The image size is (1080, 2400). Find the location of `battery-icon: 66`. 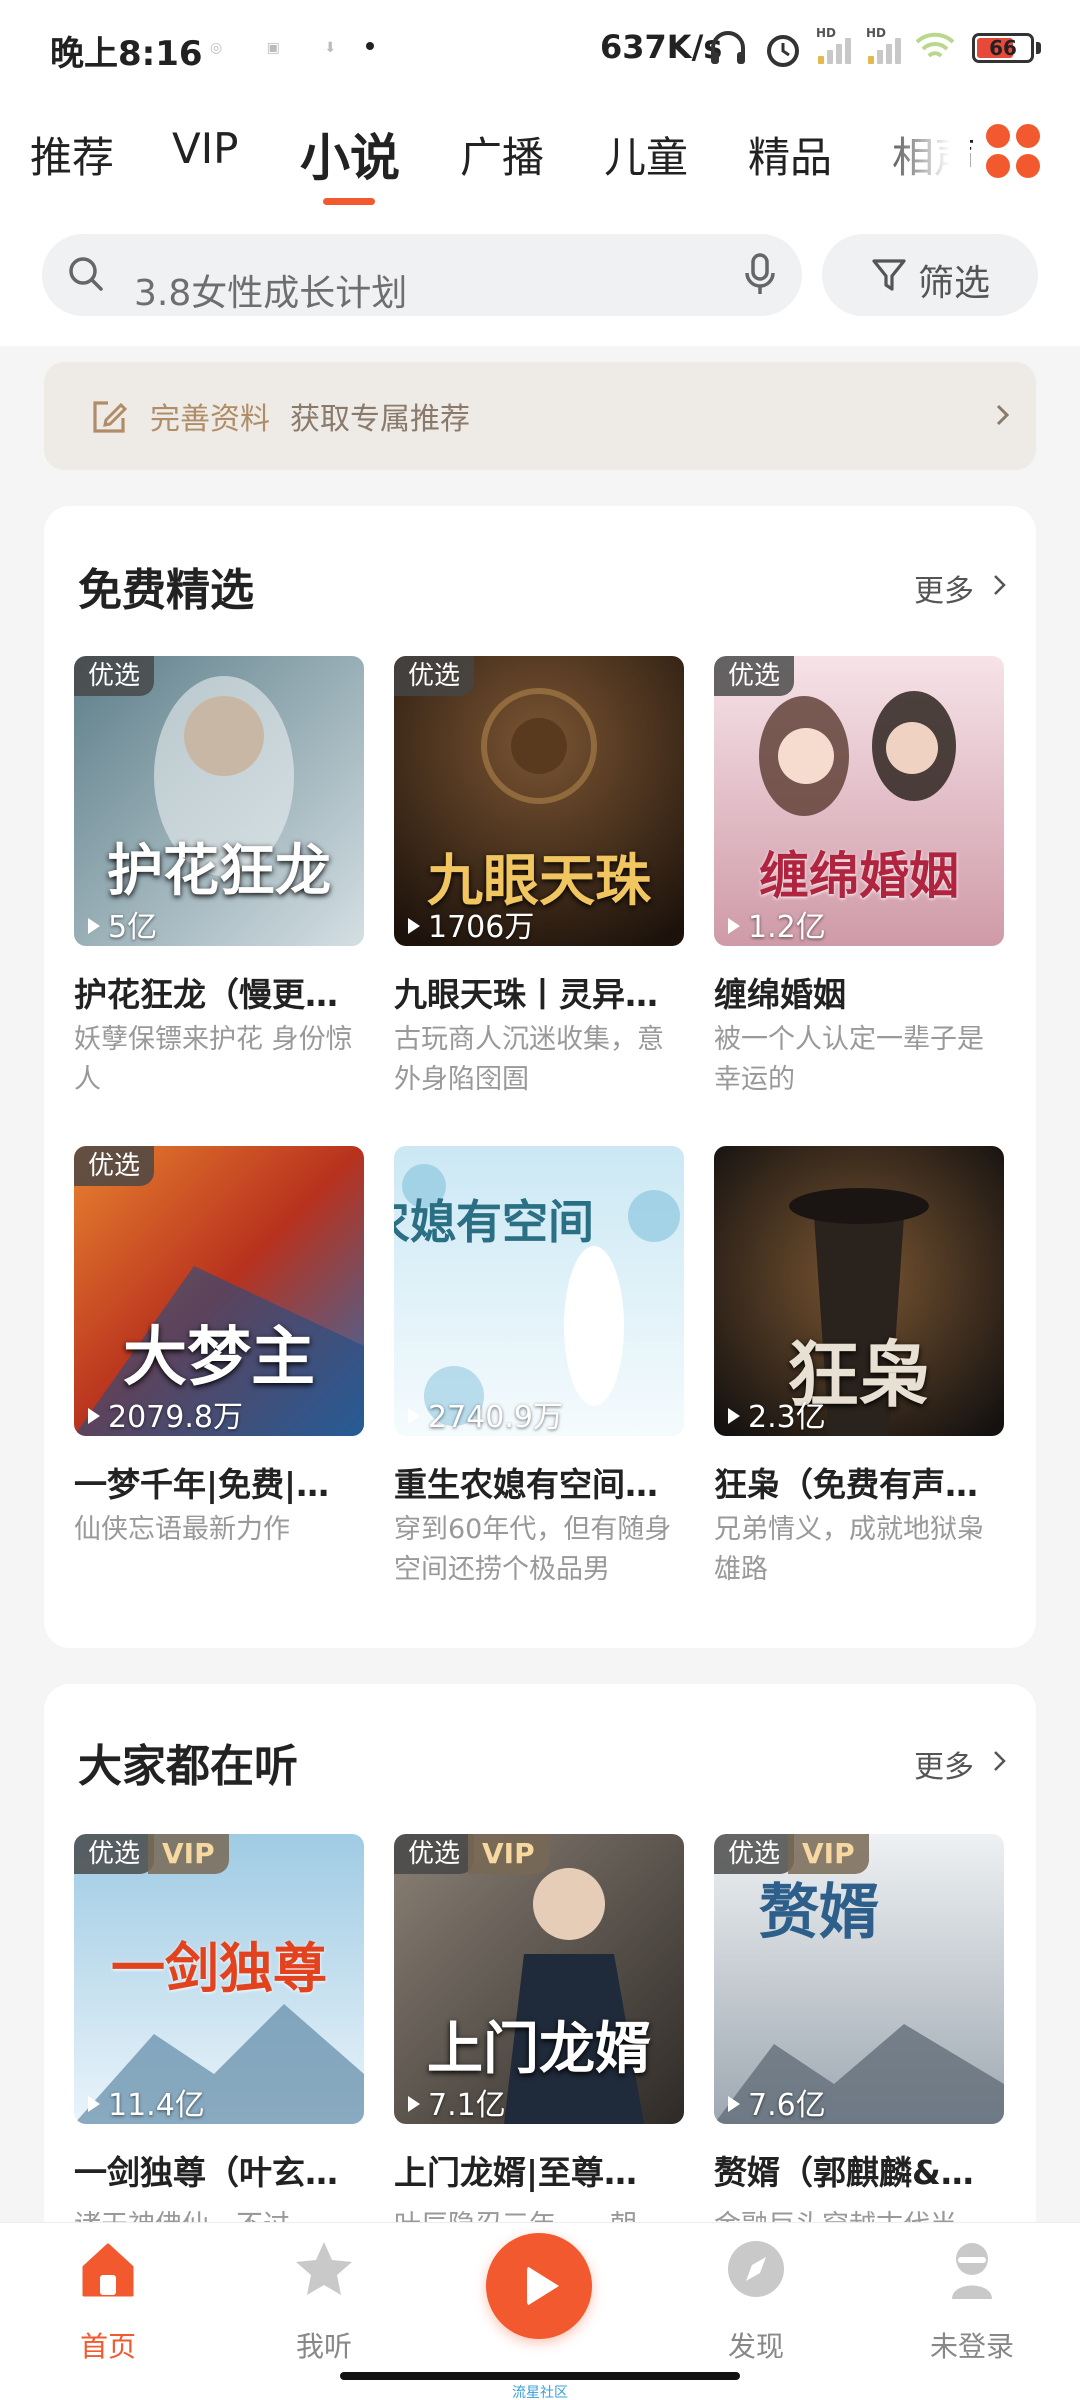

battery-icon: 66 is located at coordinates (1003, 48).